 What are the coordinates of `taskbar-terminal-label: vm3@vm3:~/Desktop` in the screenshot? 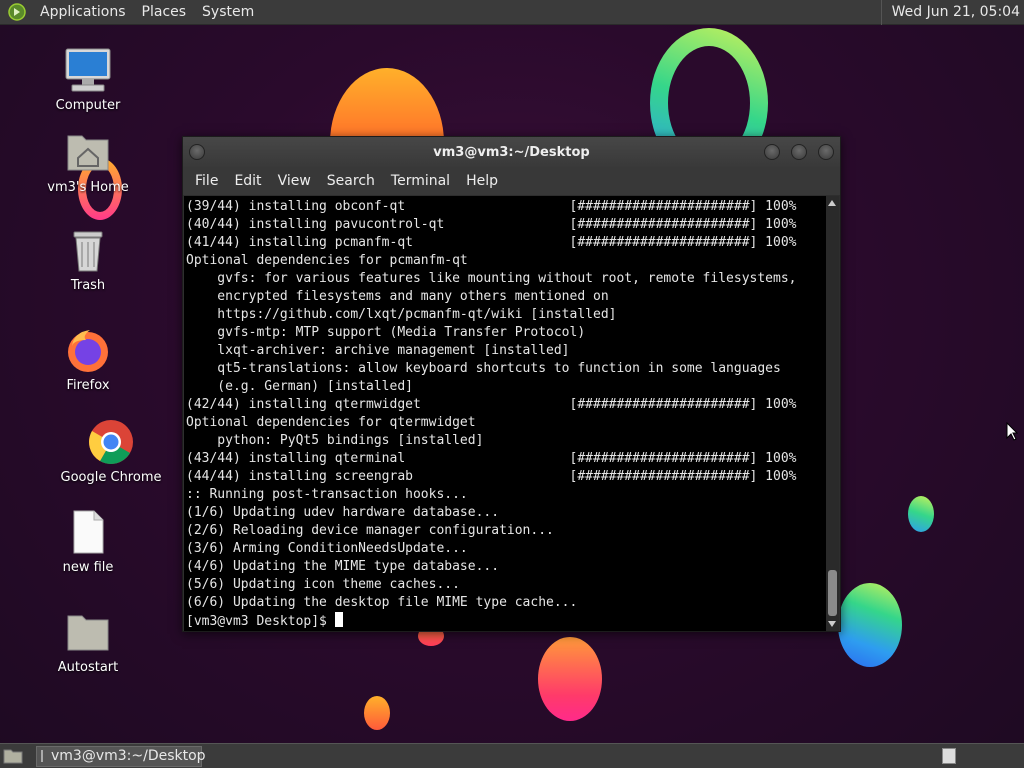 It's located at (128, 756).